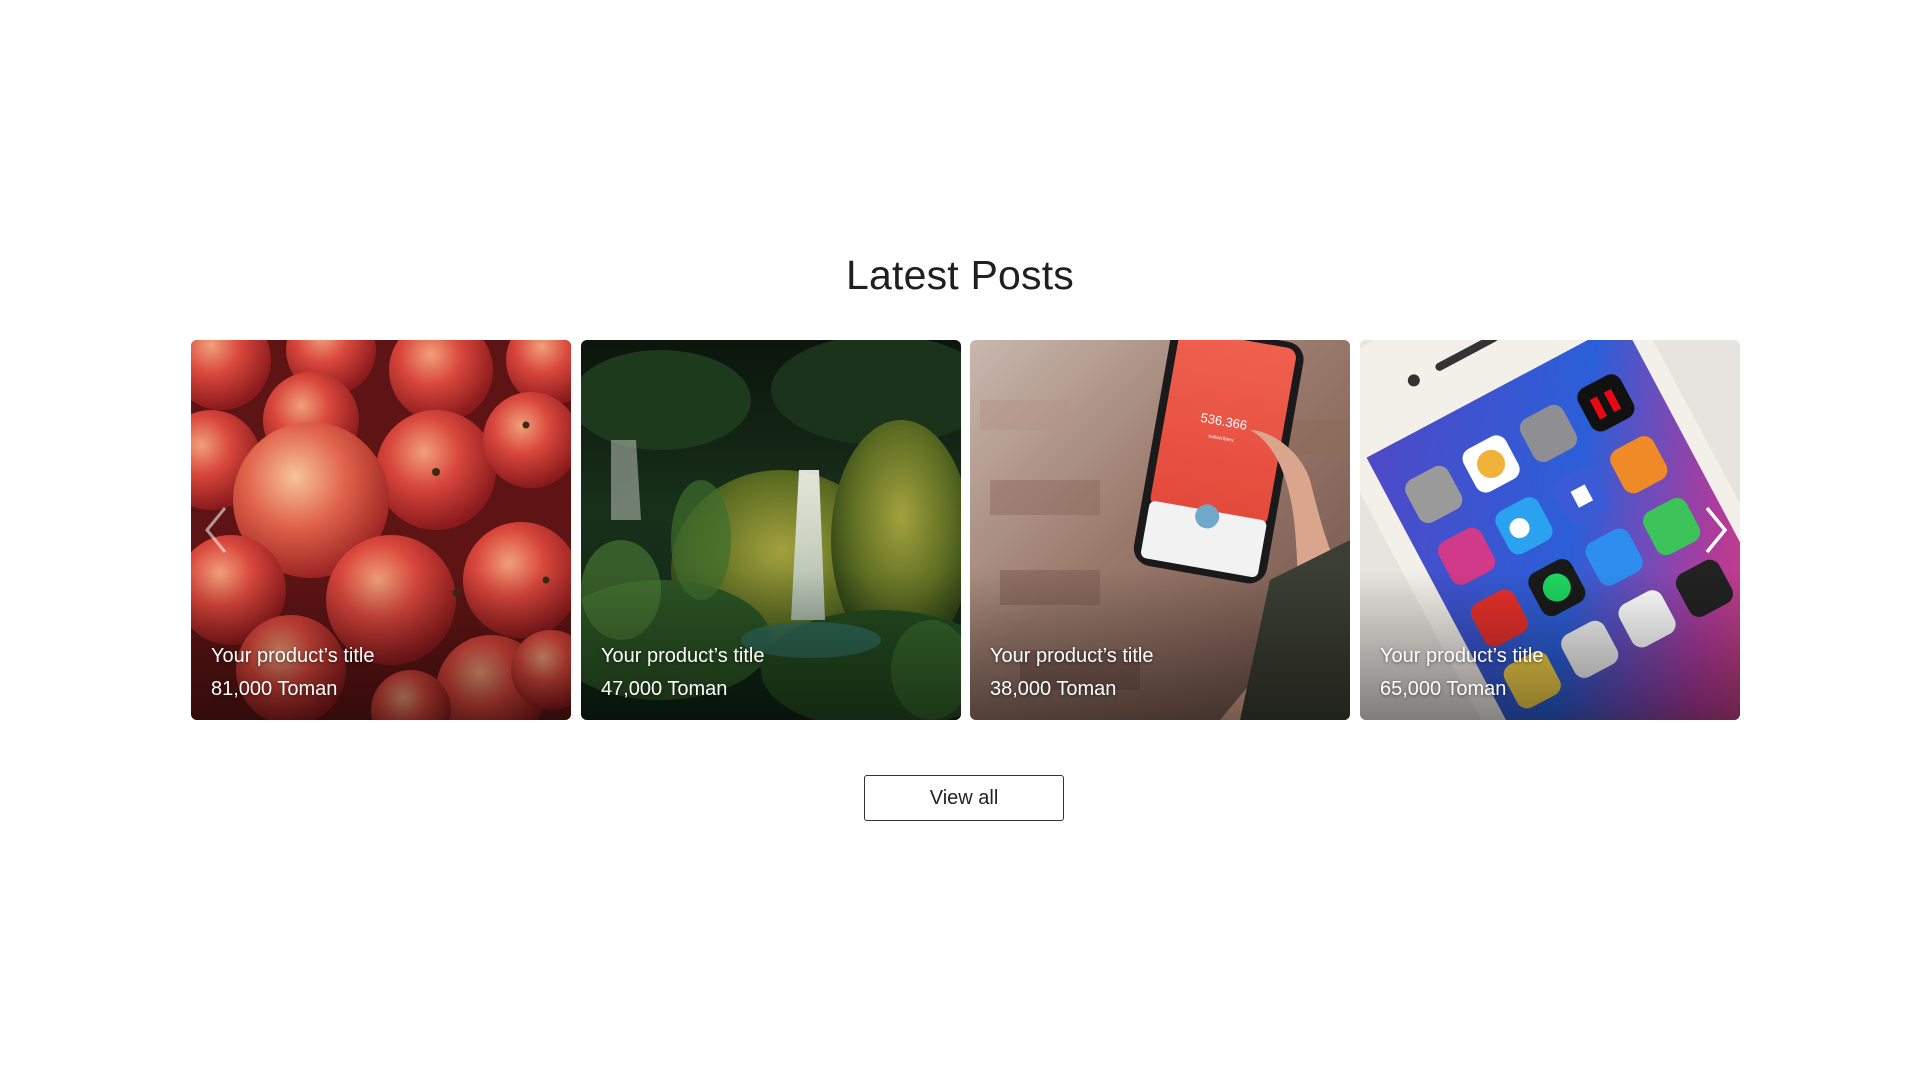 This screenshot has height=1080, width=1920. What do you see at coordinates (1071, 673) in the screenshot?
I see `product-caption: Your product’s title 38,000 Toman` at bounding box center [1071, 673].